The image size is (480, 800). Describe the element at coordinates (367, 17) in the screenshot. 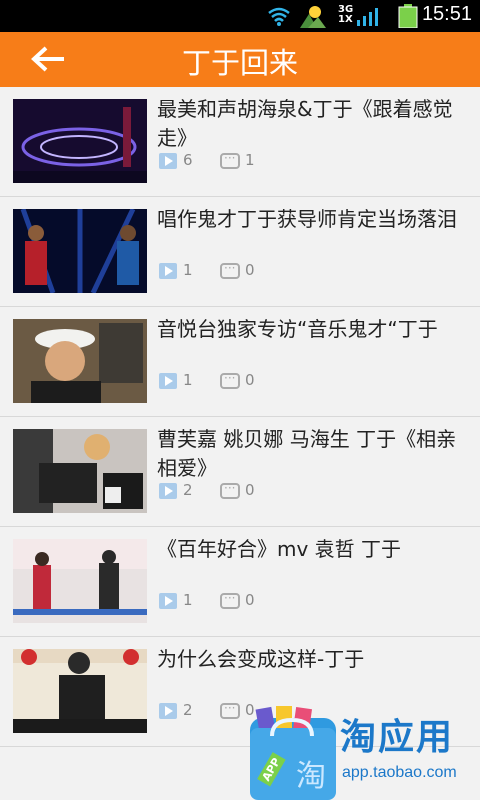

I see `signal-icon` at that location.